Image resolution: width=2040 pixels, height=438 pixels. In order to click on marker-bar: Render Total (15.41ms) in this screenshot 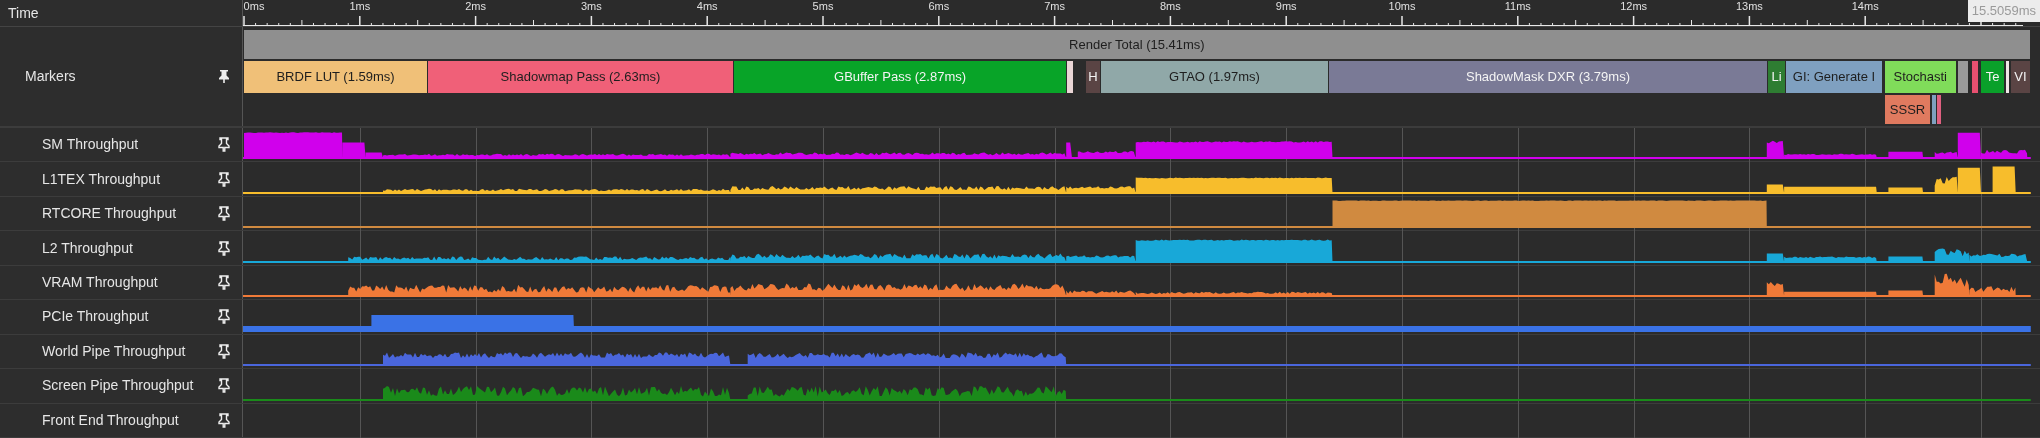, I will do `click(1137, 44)`.